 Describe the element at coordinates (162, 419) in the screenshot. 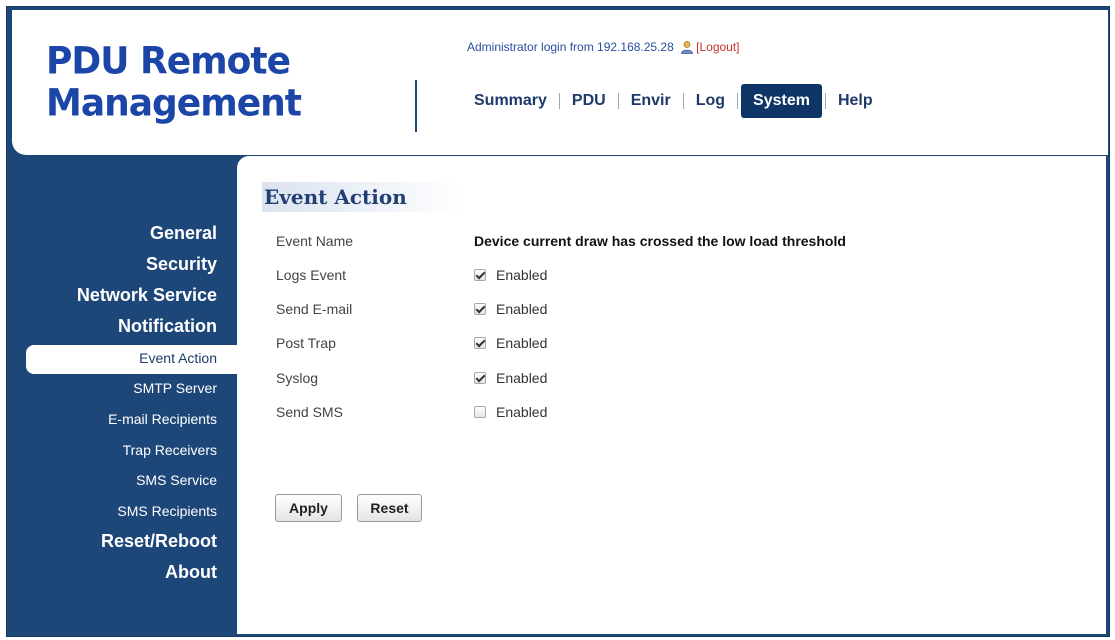

I see `sidebar-item-email-recipients: E-mail Recipients` at that location.